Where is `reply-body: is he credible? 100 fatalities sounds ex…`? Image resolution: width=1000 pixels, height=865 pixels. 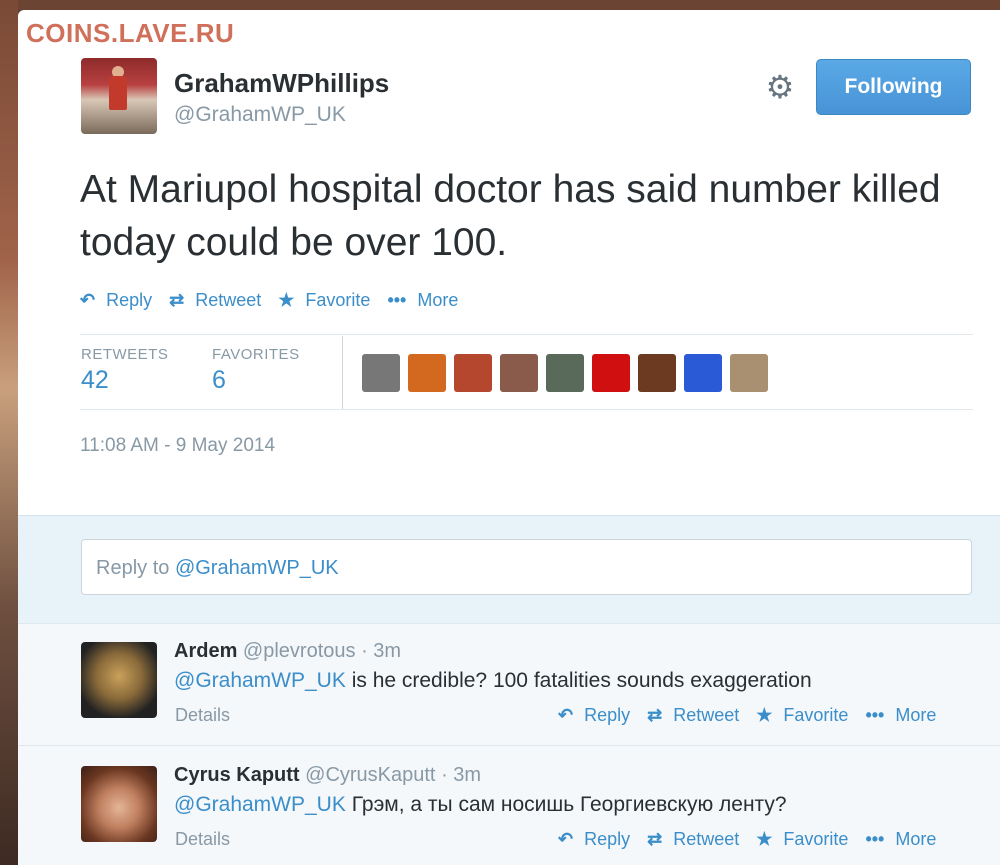
reply-body: is he credible? 100 fatalities sounds ex… is located at coordinates (578, 680).